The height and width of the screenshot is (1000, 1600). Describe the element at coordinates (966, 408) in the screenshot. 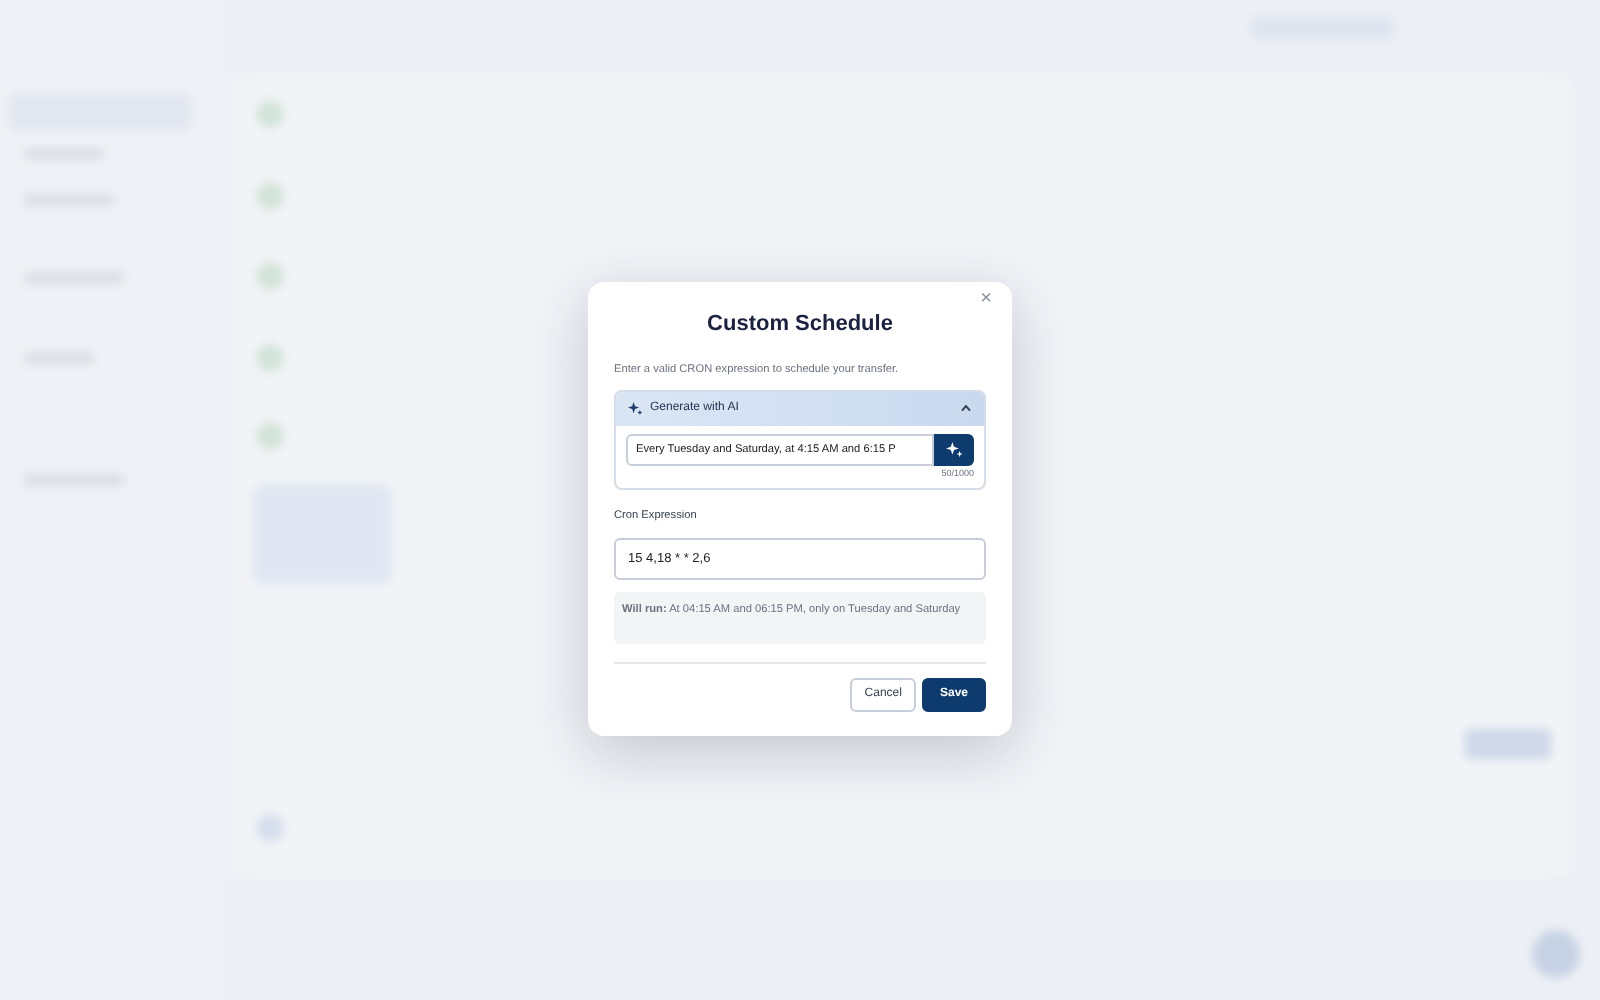

I see `chevron-up-icon` at that location.